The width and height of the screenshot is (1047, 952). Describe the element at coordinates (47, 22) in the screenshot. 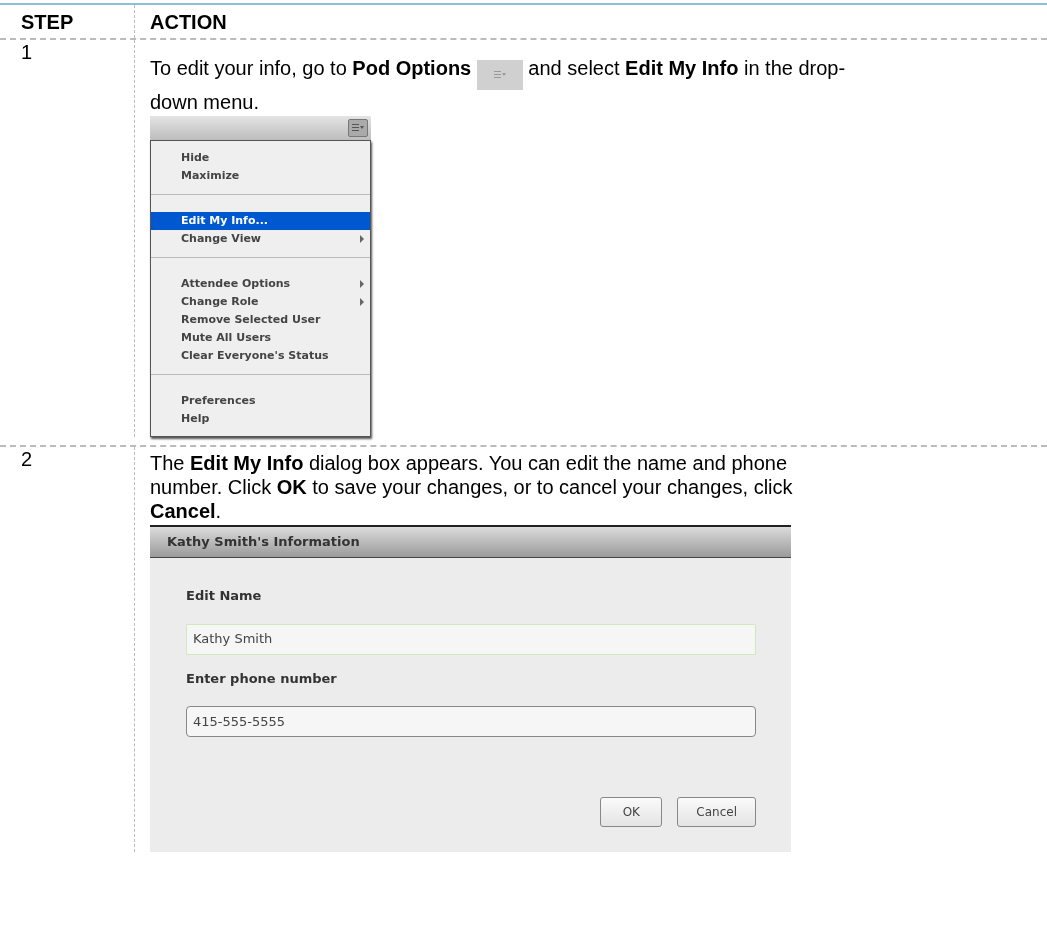

I see `column-header: STEP` at that location.